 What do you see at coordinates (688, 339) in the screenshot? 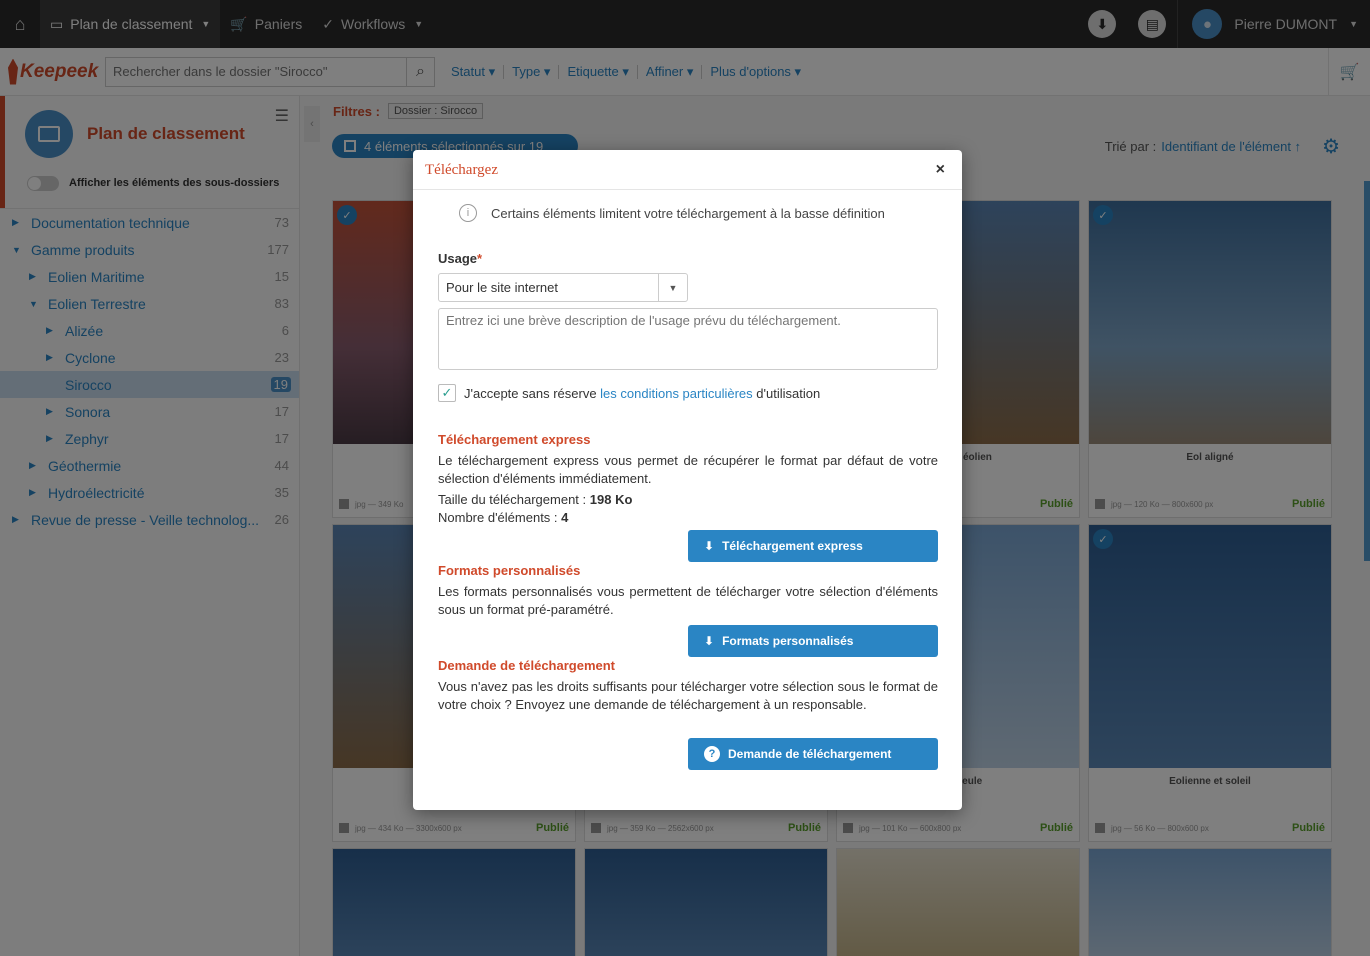
I see `usage-description-field` at bounding box center [688, 339].